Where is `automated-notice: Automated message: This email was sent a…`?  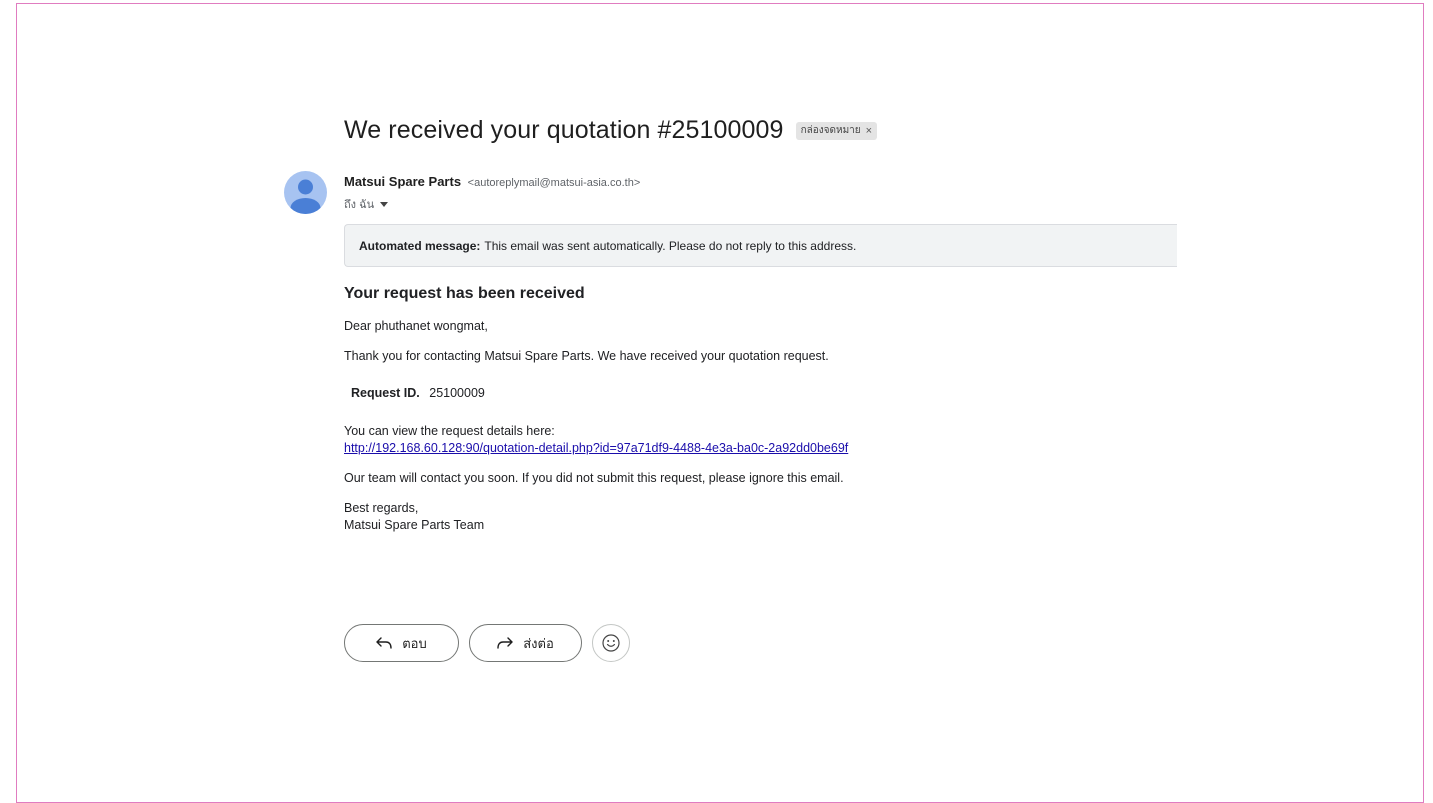
automated-notice: Automated message: This email was sent a… is located at coordinates (760, 245).